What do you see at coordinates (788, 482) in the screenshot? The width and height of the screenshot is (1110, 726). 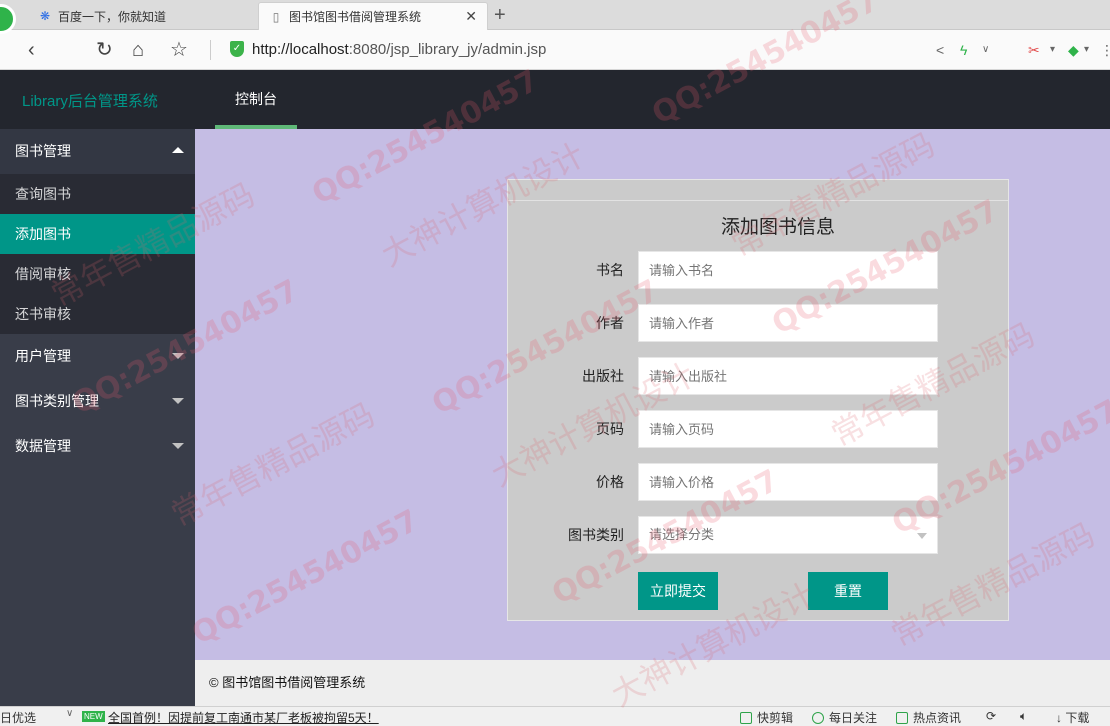 I see `price-input` at bounding box center [788, 482].